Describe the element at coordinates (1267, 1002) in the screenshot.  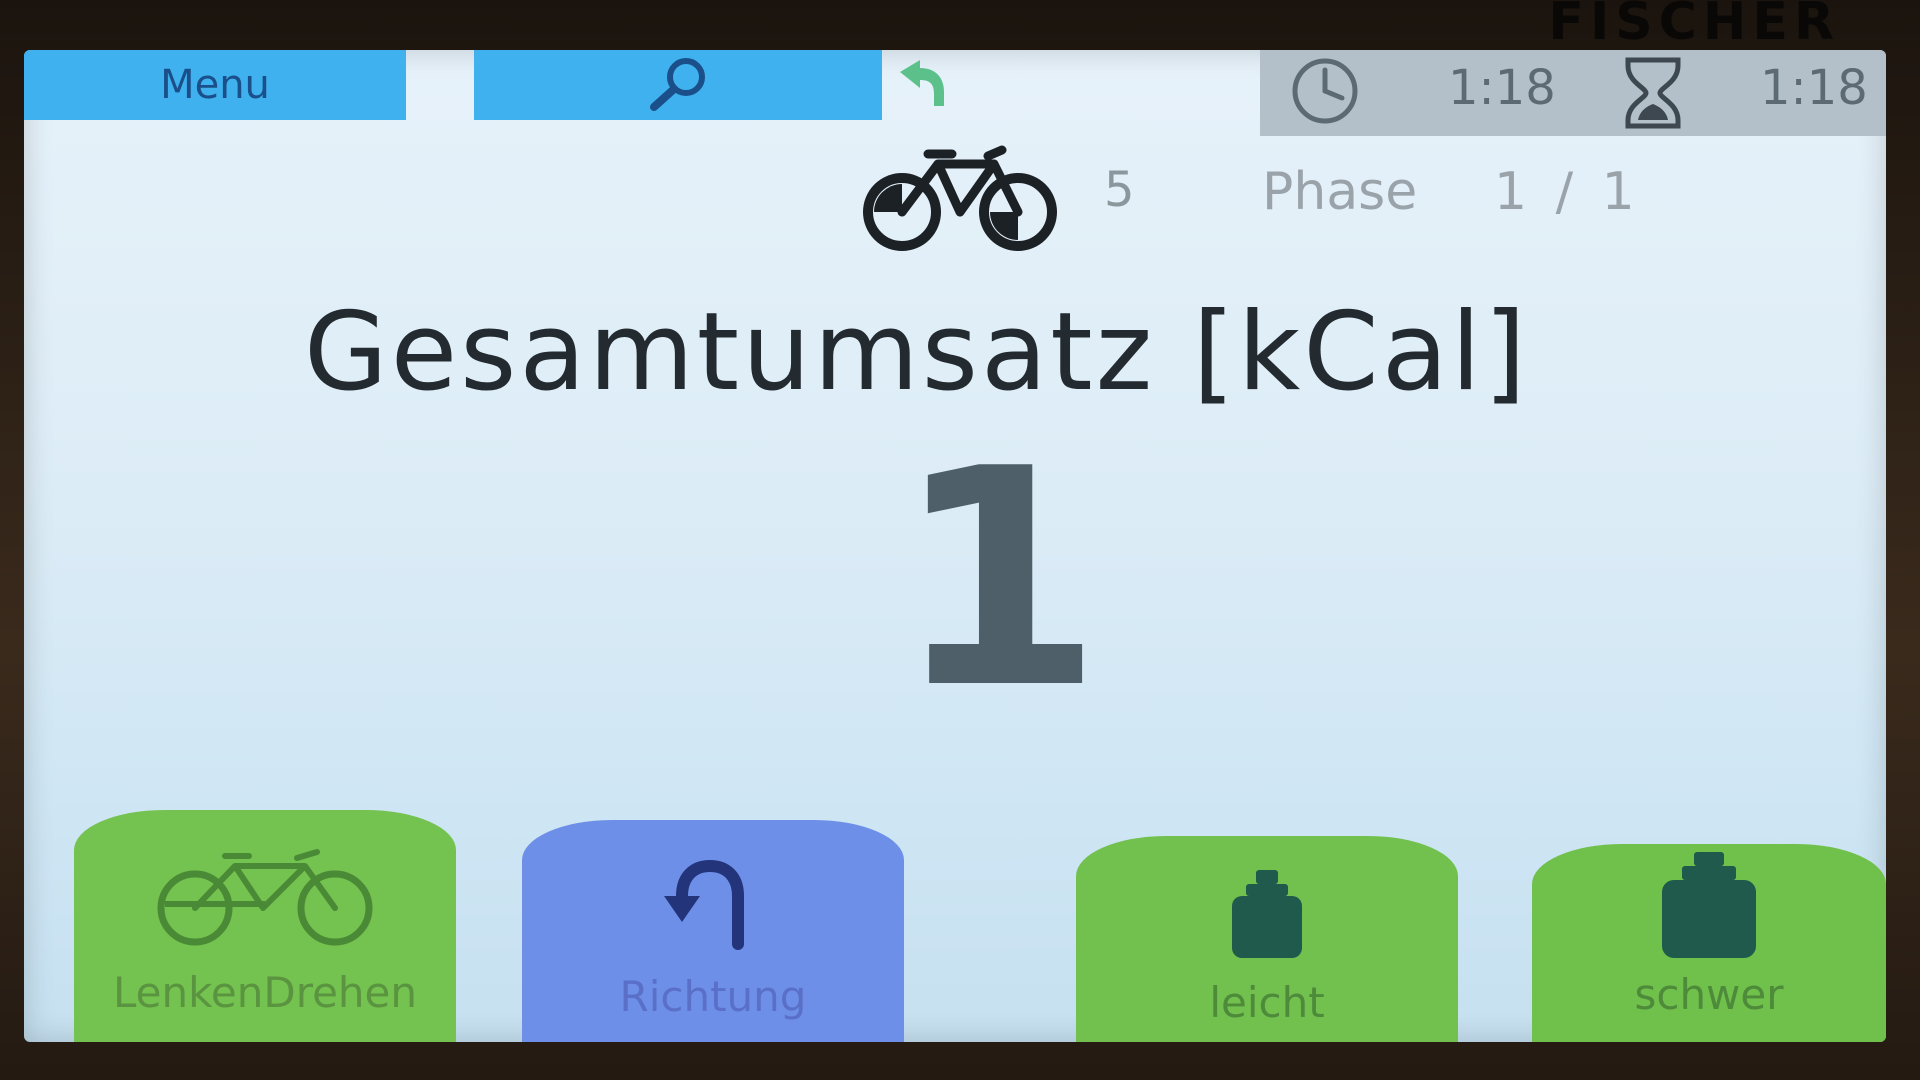
I see `leicht-label: leicht` at that location.